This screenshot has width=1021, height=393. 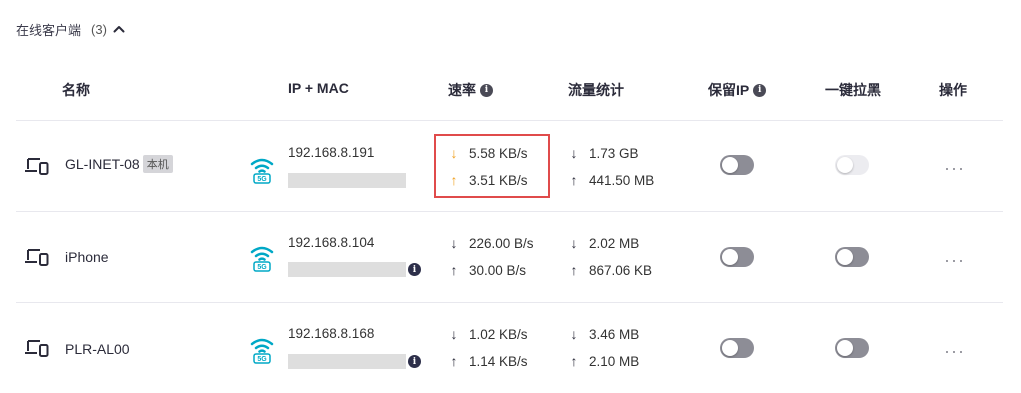 I want to click on device-name-label: PLR-AL00, so click(x=97, y=349).